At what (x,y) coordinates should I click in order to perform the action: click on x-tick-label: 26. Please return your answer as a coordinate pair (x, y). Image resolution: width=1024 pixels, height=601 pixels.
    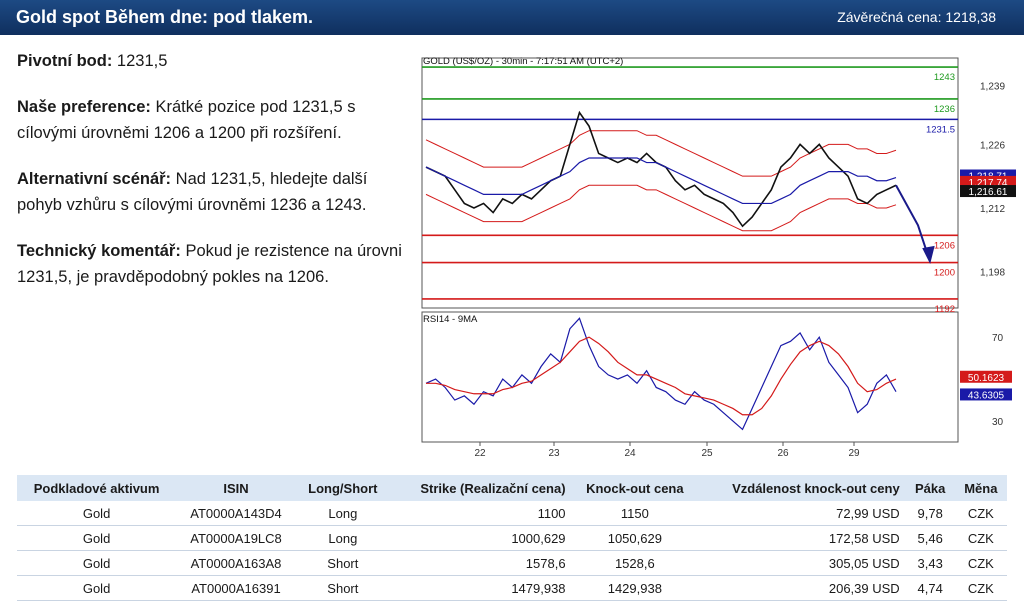
    Looking at the image, I should click on (783, 453).